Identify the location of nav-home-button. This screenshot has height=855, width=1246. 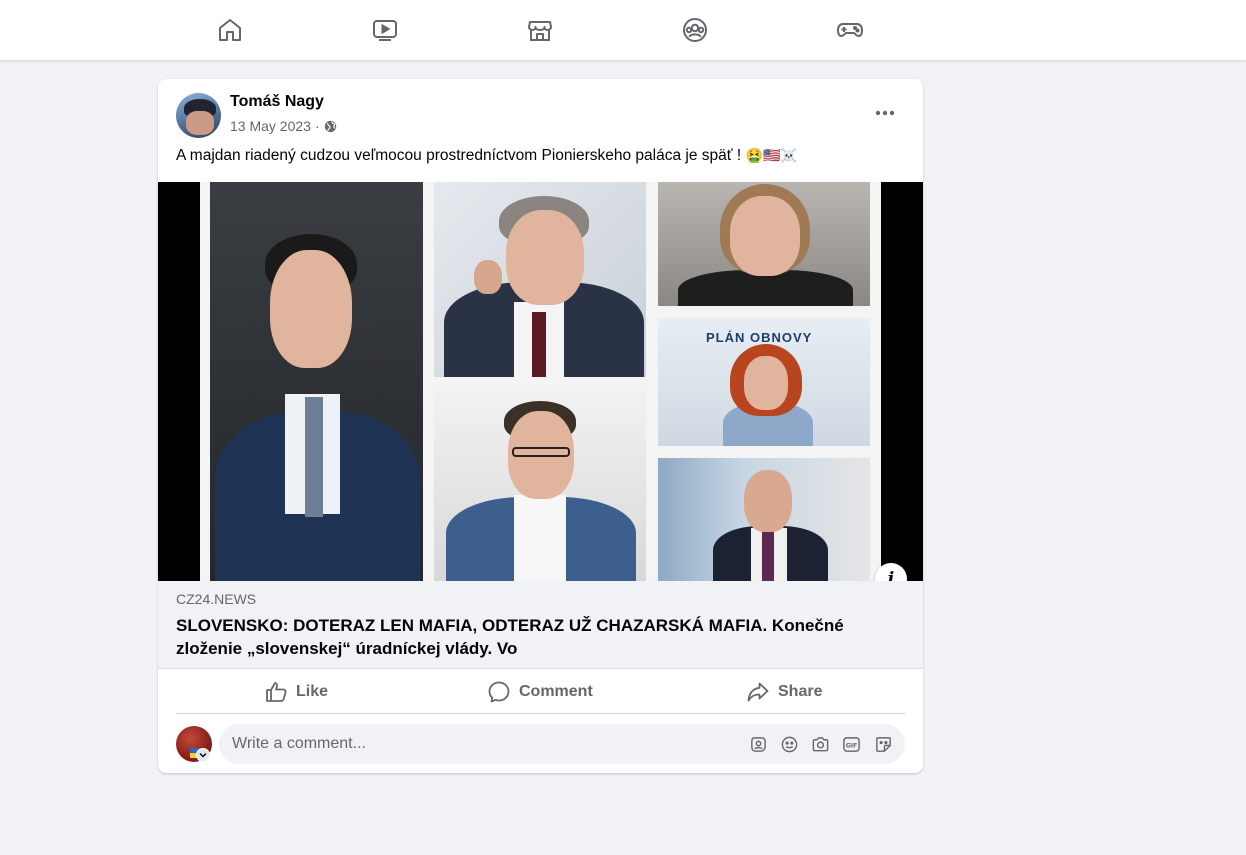
(230, 30).